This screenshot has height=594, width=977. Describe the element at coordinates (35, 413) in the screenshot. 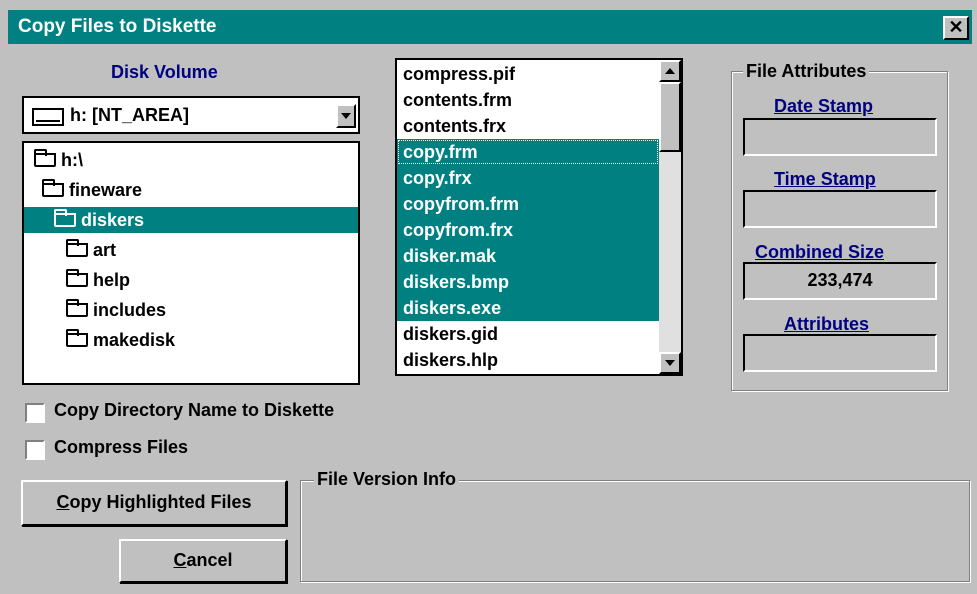

I see `copy-dir-name-checkbox` at that location.